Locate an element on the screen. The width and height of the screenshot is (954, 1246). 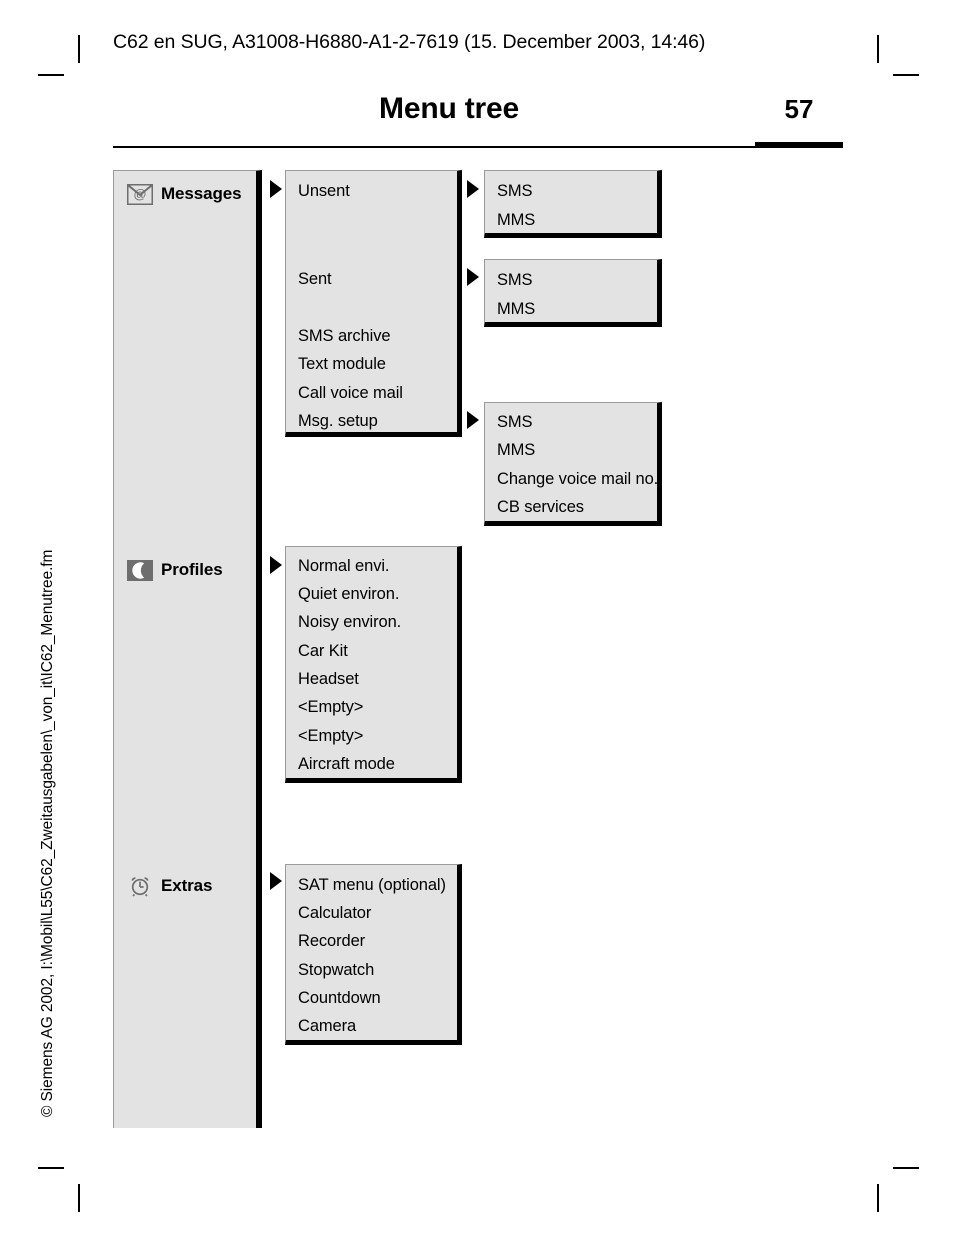
root-item-extras: Extras is located at coordinates (185, 886).